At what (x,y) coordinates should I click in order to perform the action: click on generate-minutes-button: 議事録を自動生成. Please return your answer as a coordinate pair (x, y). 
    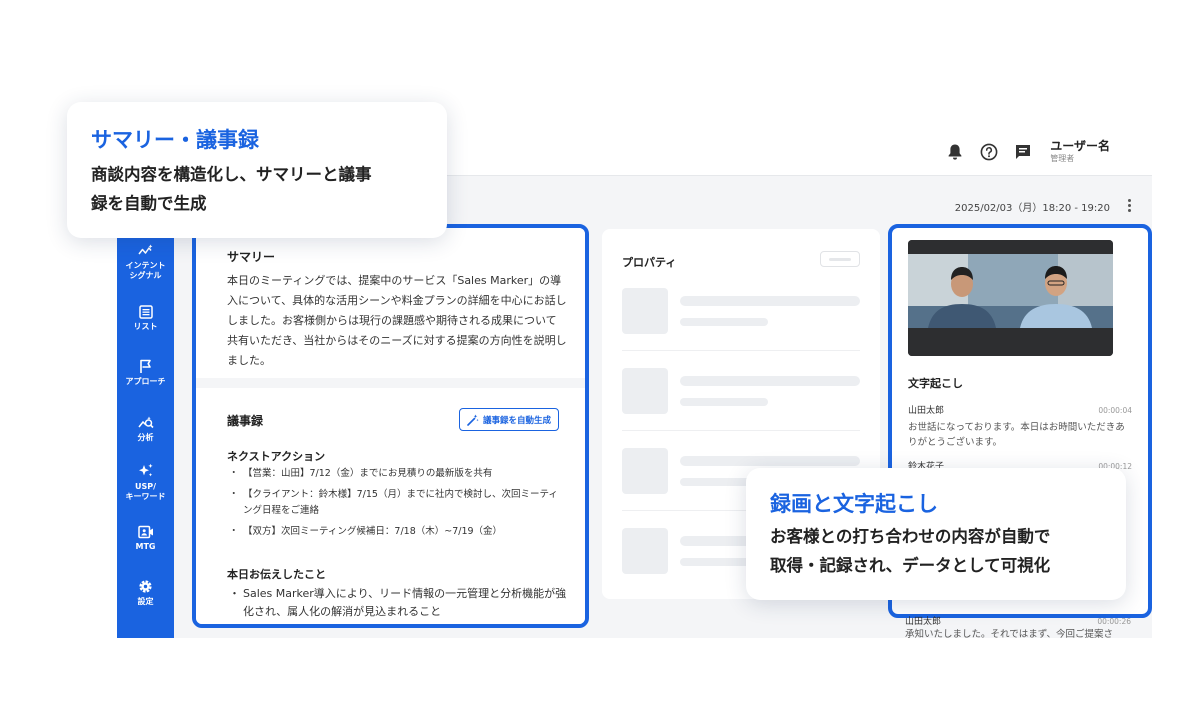
    Looking at the image, I should click on (509, 419).